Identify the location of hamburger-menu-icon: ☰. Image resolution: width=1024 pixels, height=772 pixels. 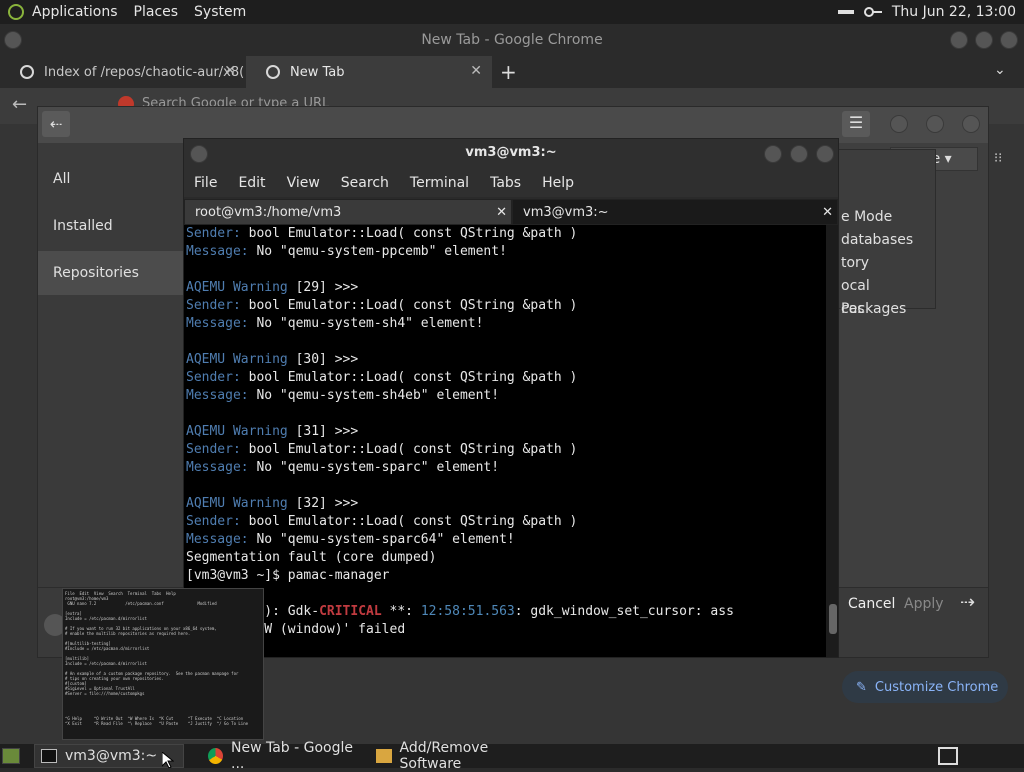
(856, 124).